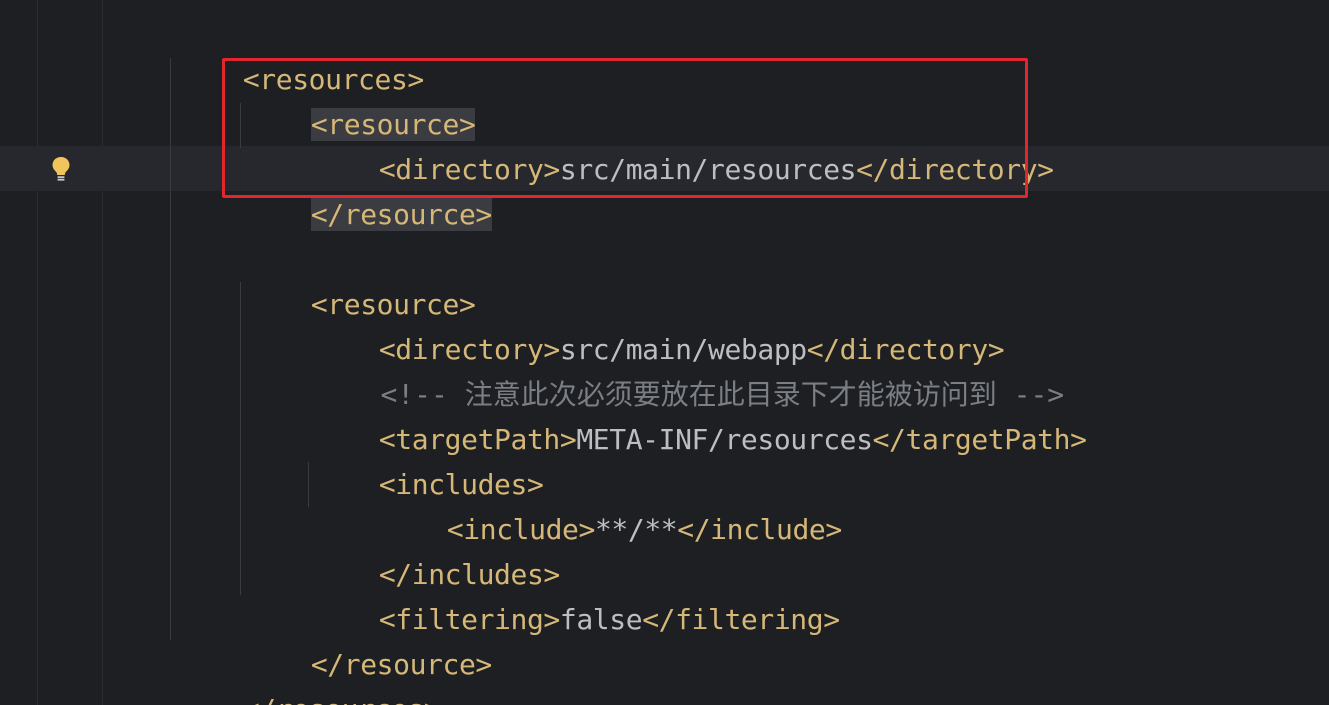  Describe the element at coordinates (61, 169) in the screenshot. I see `lightbulb-icon` at that location.